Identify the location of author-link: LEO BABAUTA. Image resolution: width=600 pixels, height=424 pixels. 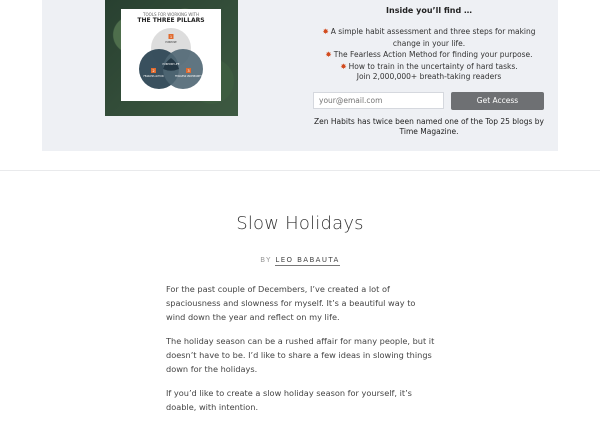
(307, 261).